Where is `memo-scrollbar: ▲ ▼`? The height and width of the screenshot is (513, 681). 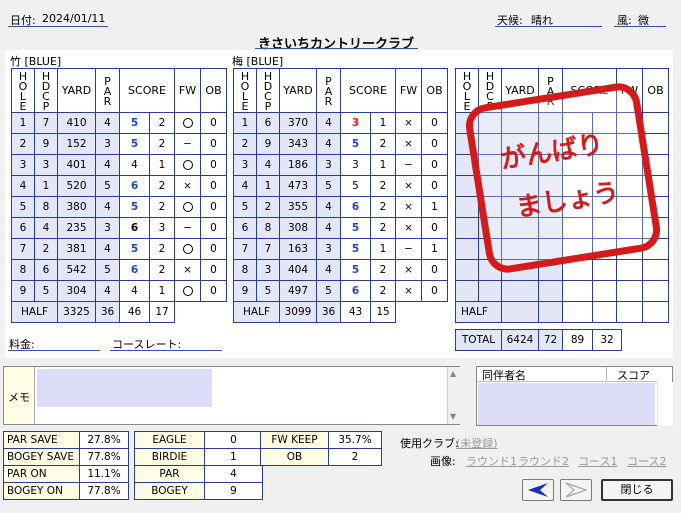 memo-scrollbar: ▲ ▼ is located at coordinates (453, 395).